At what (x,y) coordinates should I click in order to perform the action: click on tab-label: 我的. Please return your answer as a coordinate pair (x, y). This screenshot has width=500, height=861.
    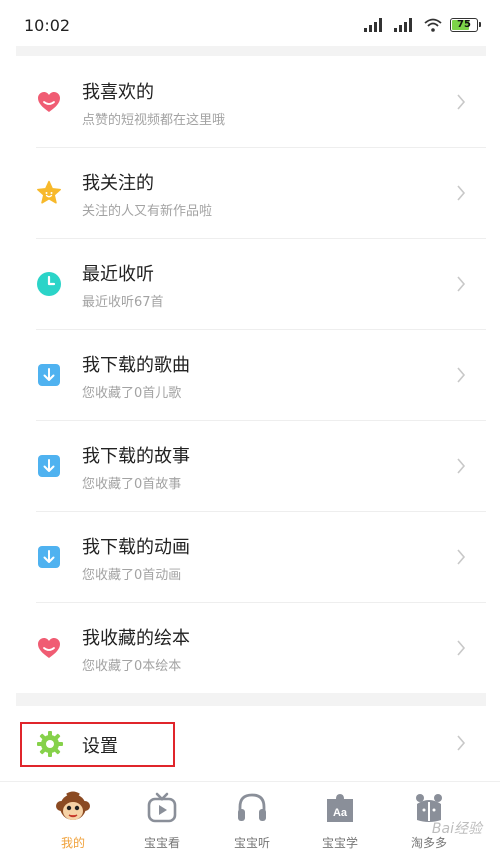
    Looking at the image, I should click on (72, 843).